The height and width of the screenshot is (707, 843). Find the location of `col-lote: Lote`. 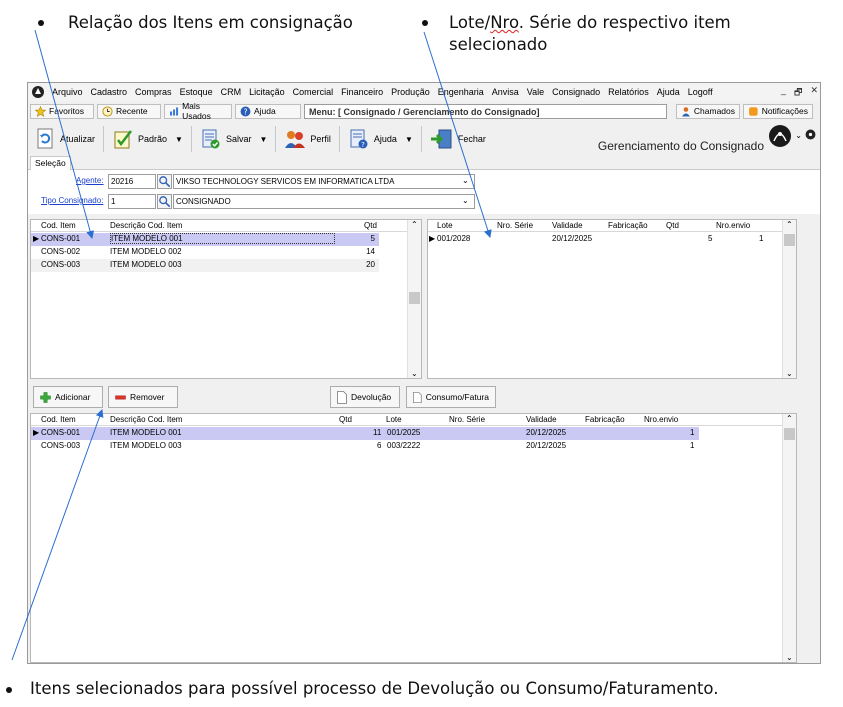

col-lote: Lote is located at coordinates (445, 225).